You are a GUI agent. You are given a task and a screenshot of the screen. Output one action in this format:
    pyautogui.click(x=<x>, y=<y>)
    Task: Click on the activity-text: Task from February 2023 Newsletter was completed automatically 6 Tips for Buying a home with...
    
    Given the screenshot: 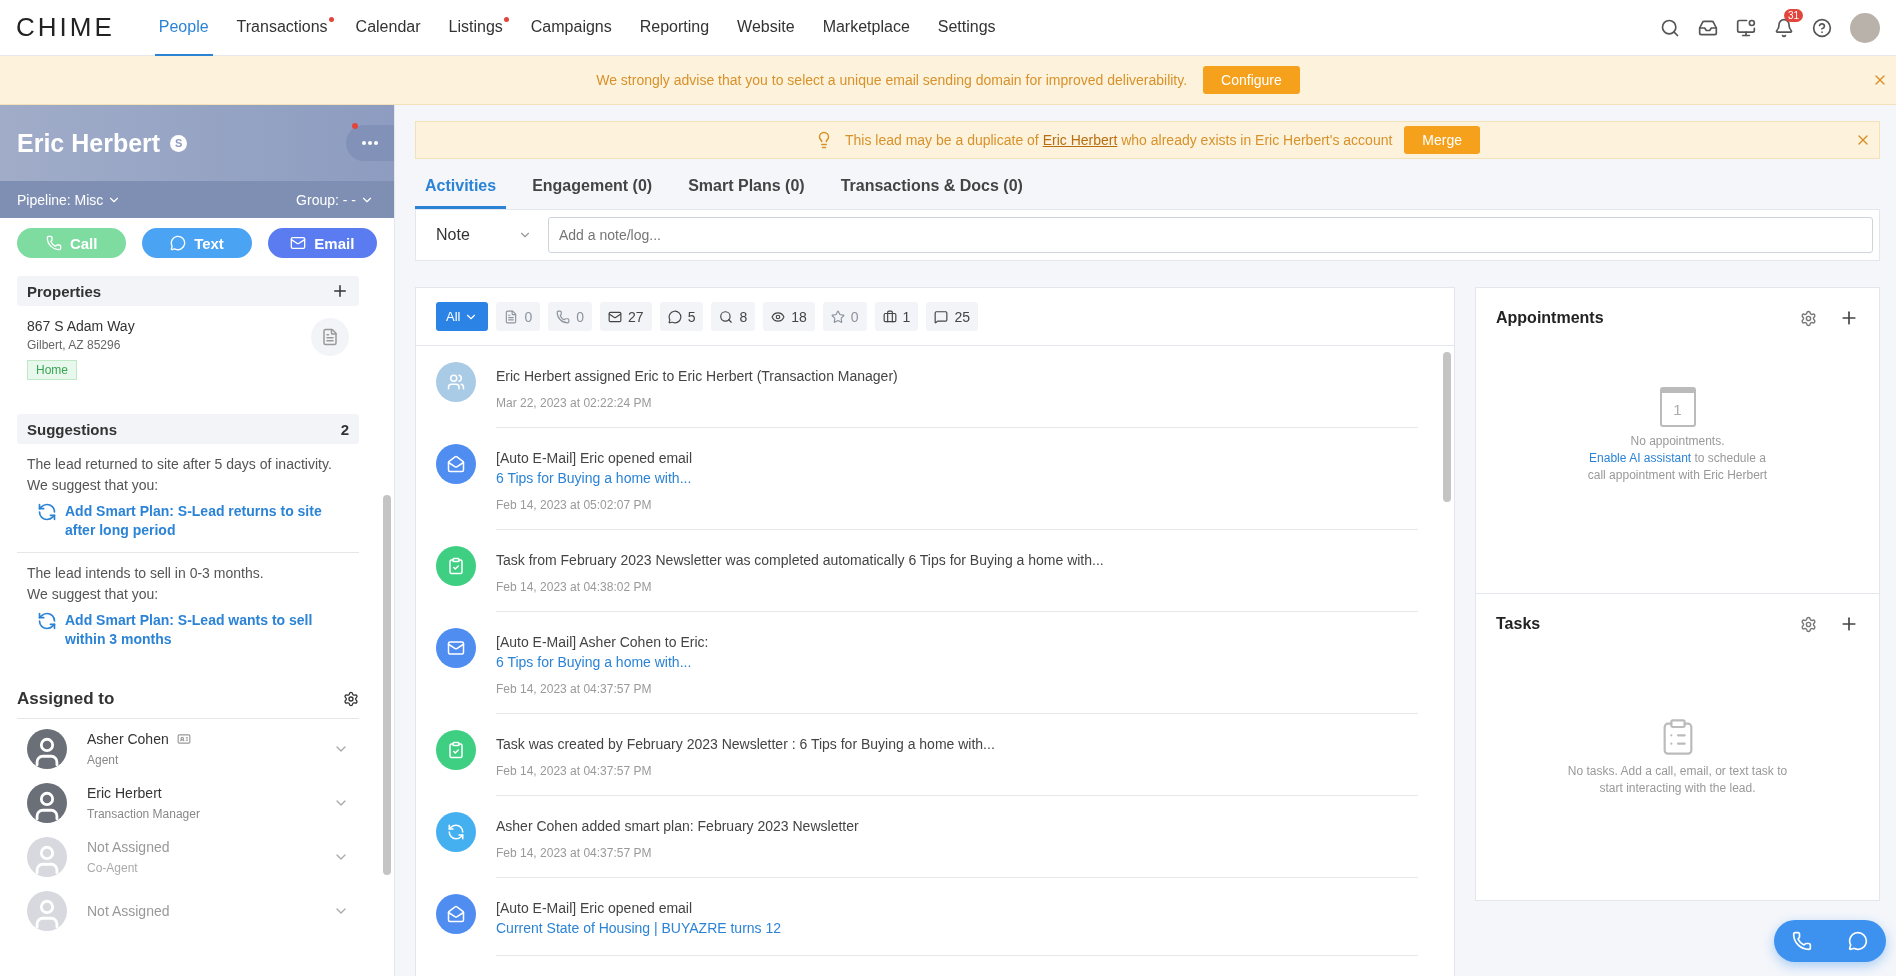 What is the action you would take?
    pyautogui.click(x=800, y=560)
    